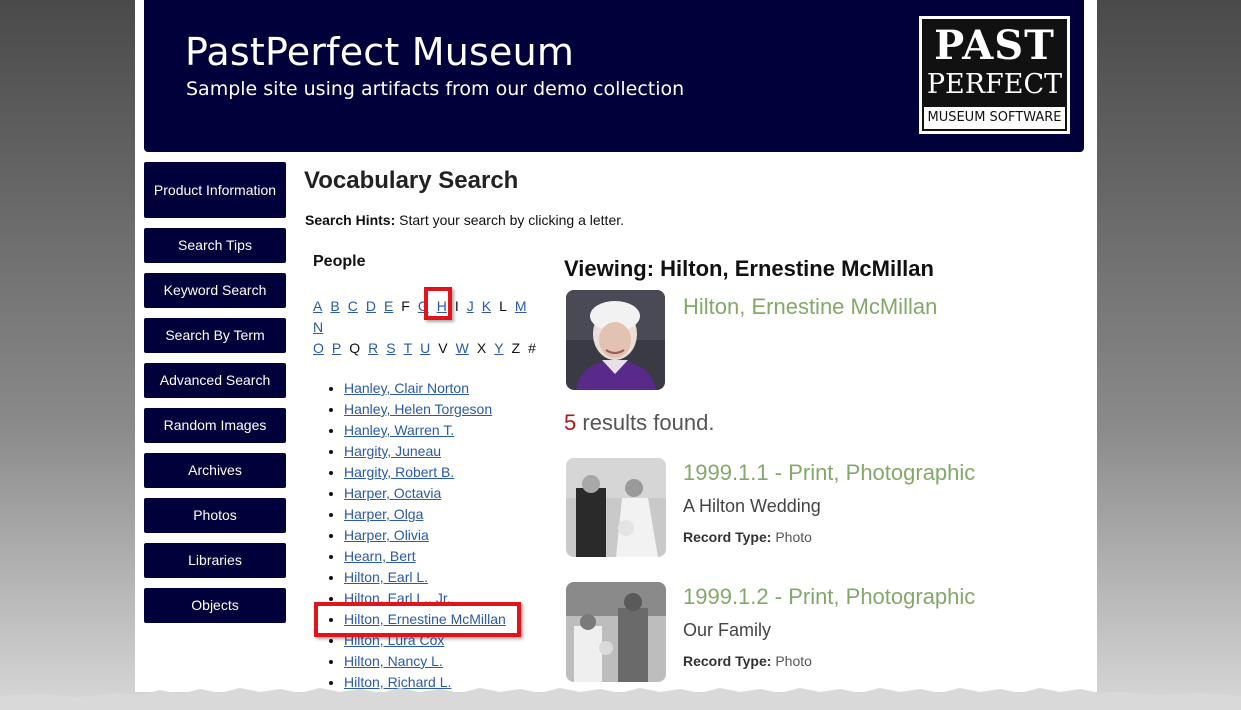 The width and height of the screenshot is (1241, 710). What do you see at coordinates (417, 619) in the screenshot?
I see `selected-name-highlight` at bounding box center [417, 619].